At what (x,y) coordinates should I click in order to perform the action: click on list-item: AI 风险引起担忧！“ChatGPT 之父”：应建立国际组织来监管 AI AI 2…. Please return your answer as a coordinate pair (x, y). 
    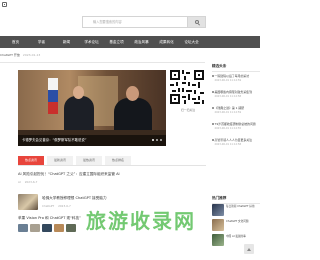
    Looking at the image, I should click on (113, 180).